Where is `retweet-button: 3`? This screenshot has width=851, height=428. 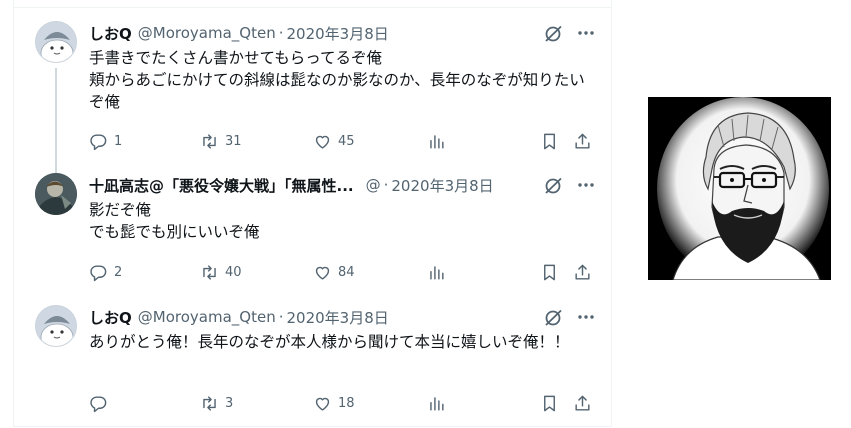 retweet-button: 3 is located at coordinates (216, 403).